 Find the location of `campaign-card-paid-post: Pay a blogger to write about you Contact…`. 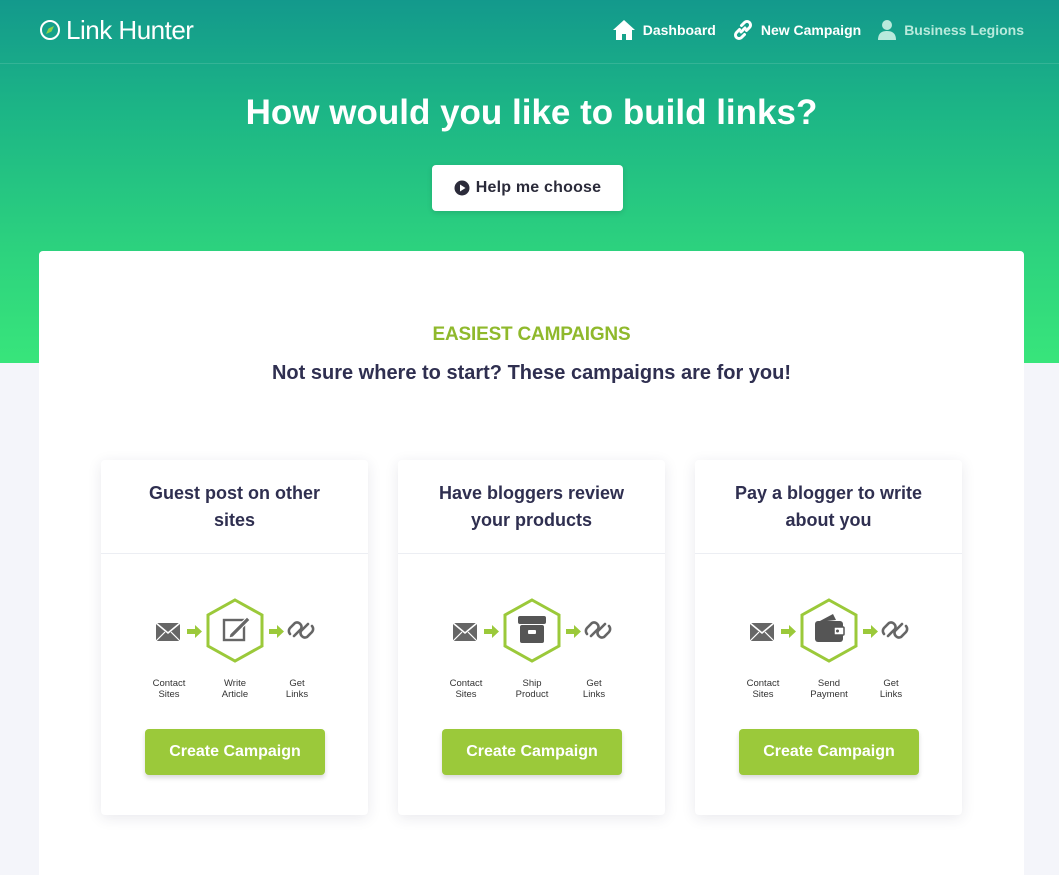

campaign-card-paid-post: Pay a blogger to write about you Contact… is located at coordinates (828, 637).